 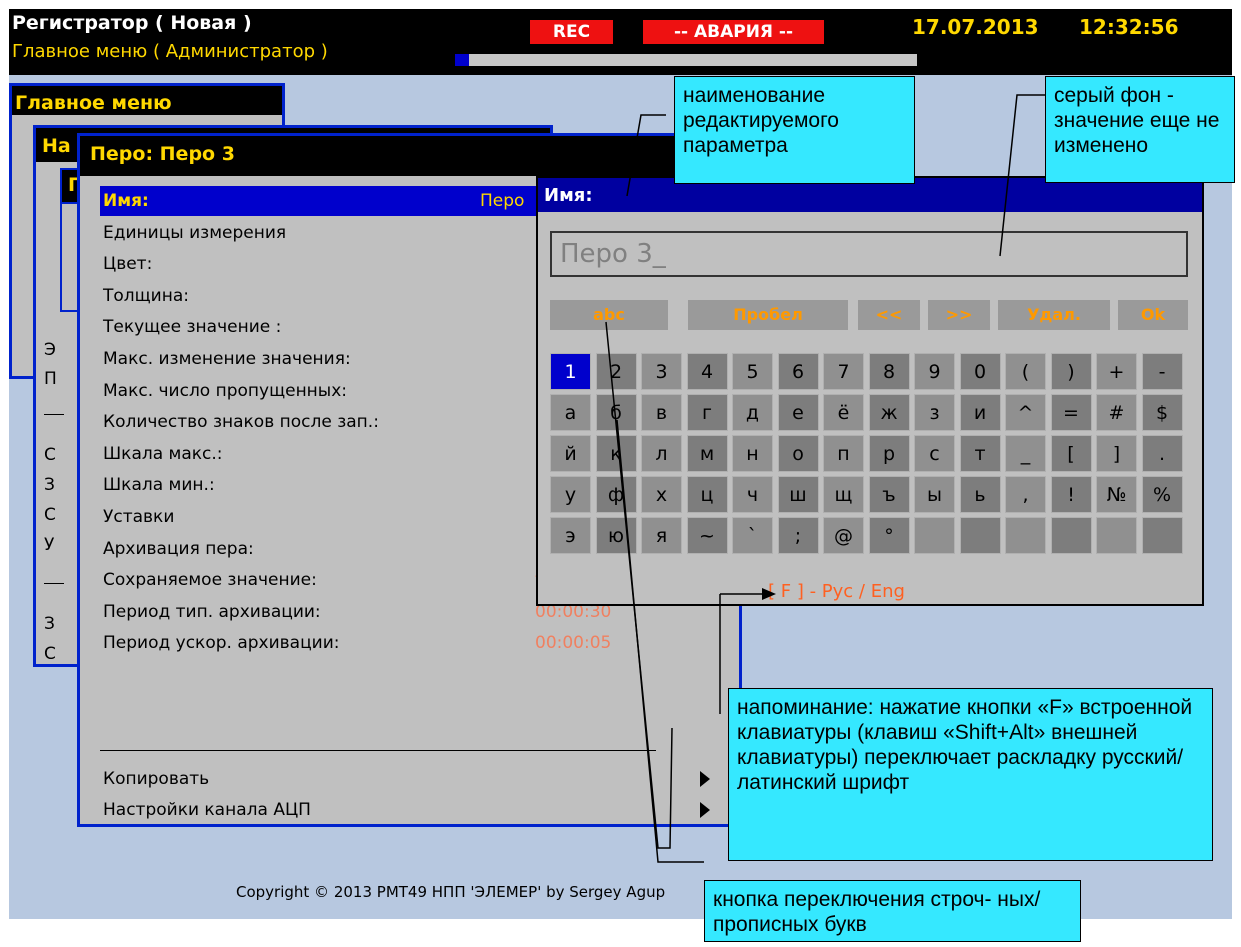 What do you see at coordinates (769, 594) in the screenshot?
I see `arrowhead` at bounding box center [769, 594].